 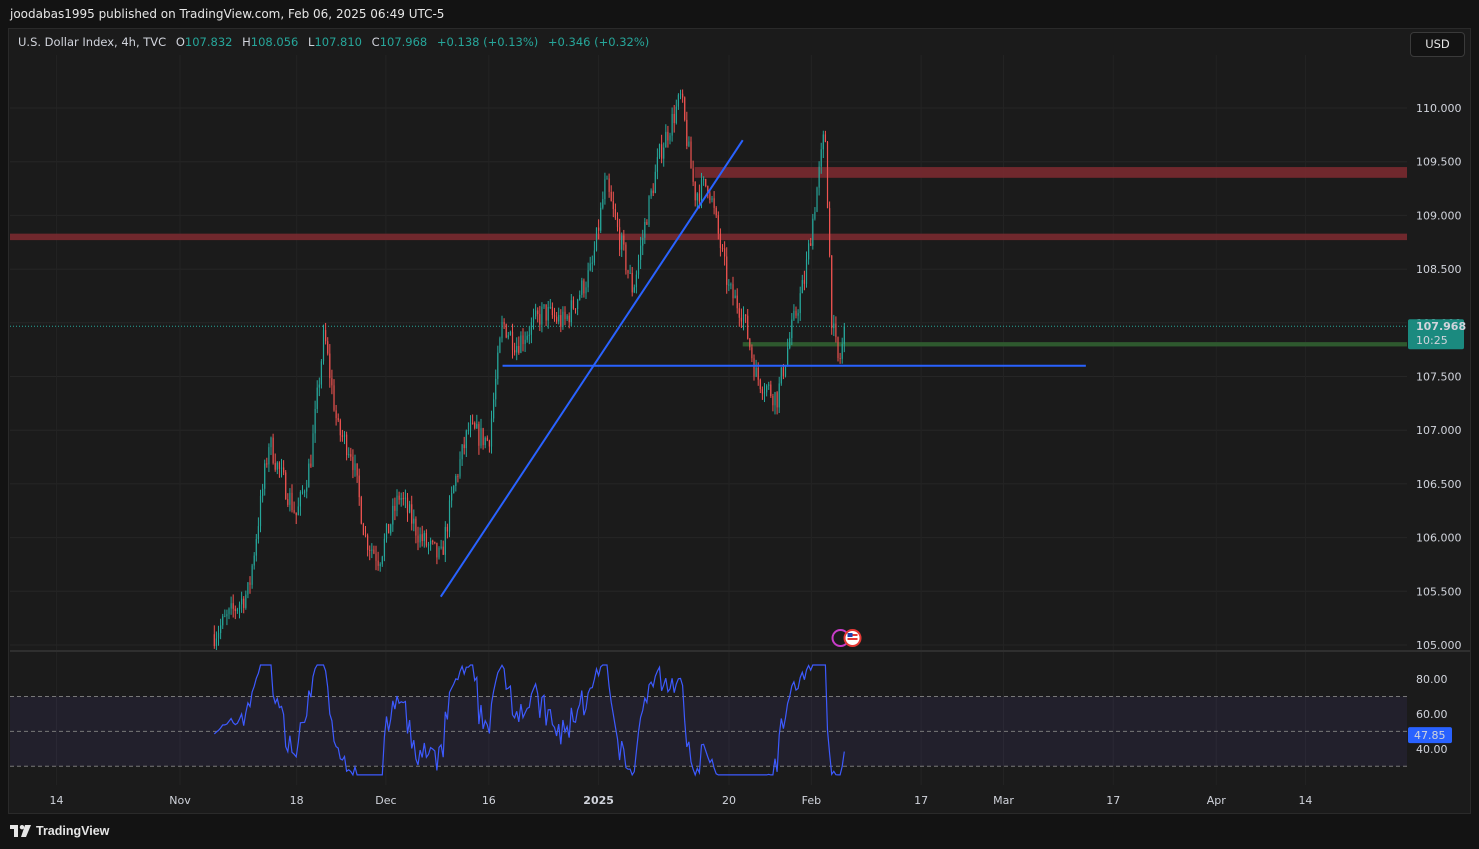 What do you see at coordinates (385, 800) in the screenshot?
I see `time-tick-label: Dec` at bounding box center [385, 800].